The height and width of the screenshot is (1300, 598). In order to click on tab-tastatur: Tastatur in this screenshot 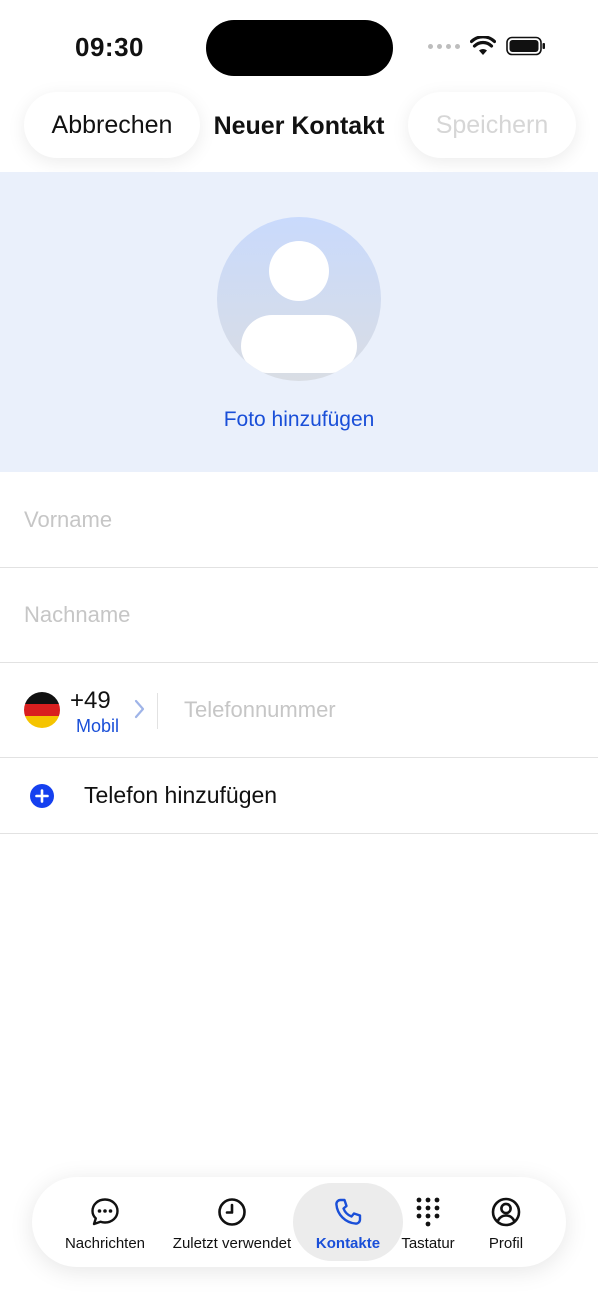, I will do `click(428, 1222)`.